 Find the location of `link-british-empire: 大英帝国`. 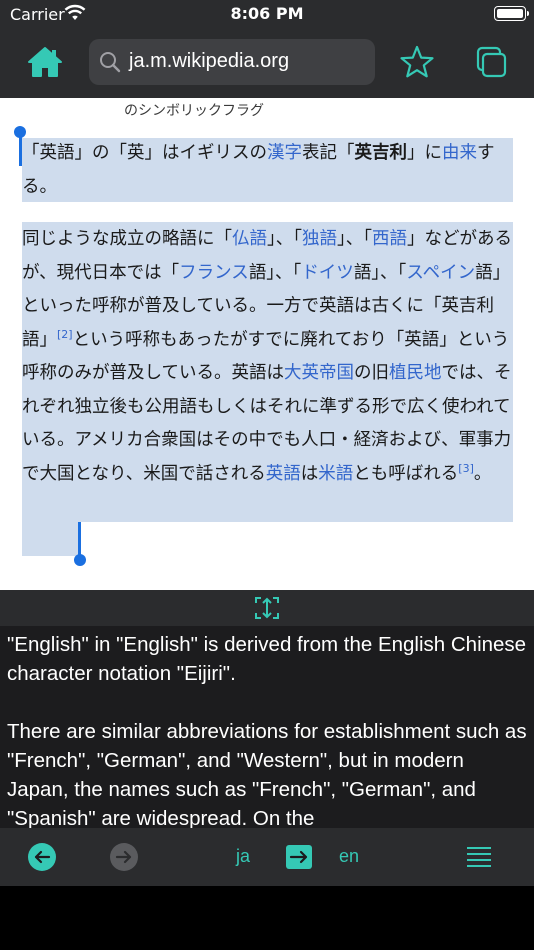

link-british-empire: 大英帝国 is located at coordinates (319, 373).